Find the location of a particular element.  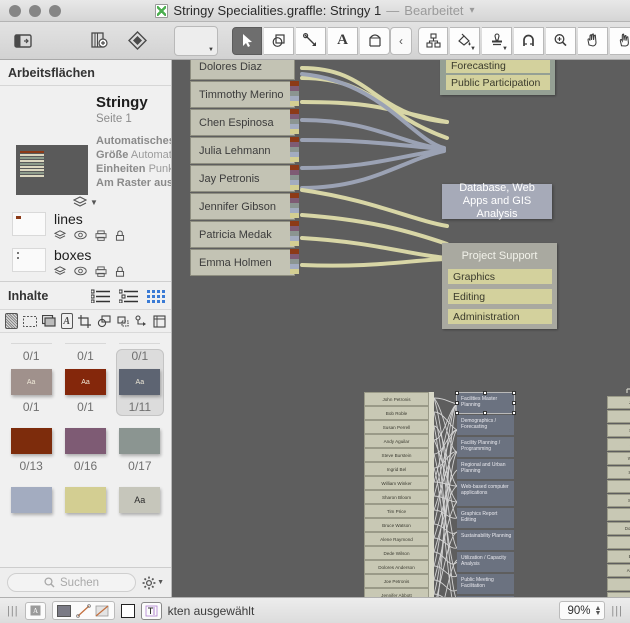

collapse-group: ‹ is located at coordinates (401, 40).